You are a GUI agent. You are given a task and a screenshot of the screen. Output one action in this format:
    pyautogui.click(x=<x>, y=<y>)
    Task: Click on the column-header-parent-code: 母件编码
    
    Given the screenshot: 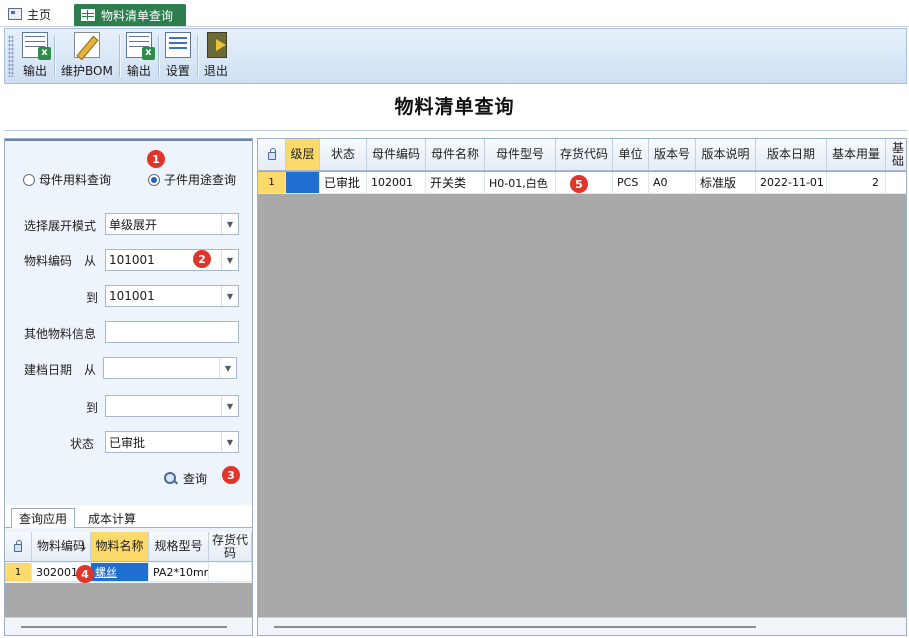 What is the action you would take?
    pyautogui.click(x=396, y=154)
    